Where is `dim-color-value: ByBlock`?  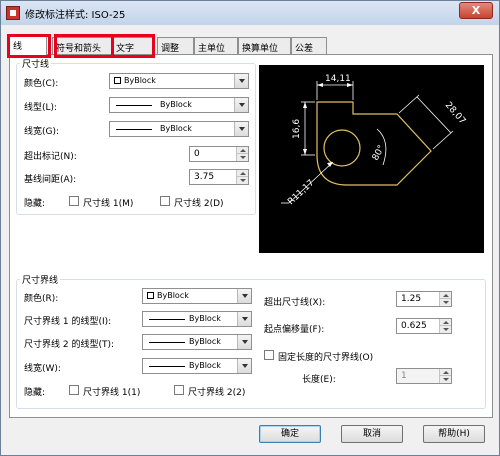
dim-color-value: ByBlock is located at coordinates (140, 80).